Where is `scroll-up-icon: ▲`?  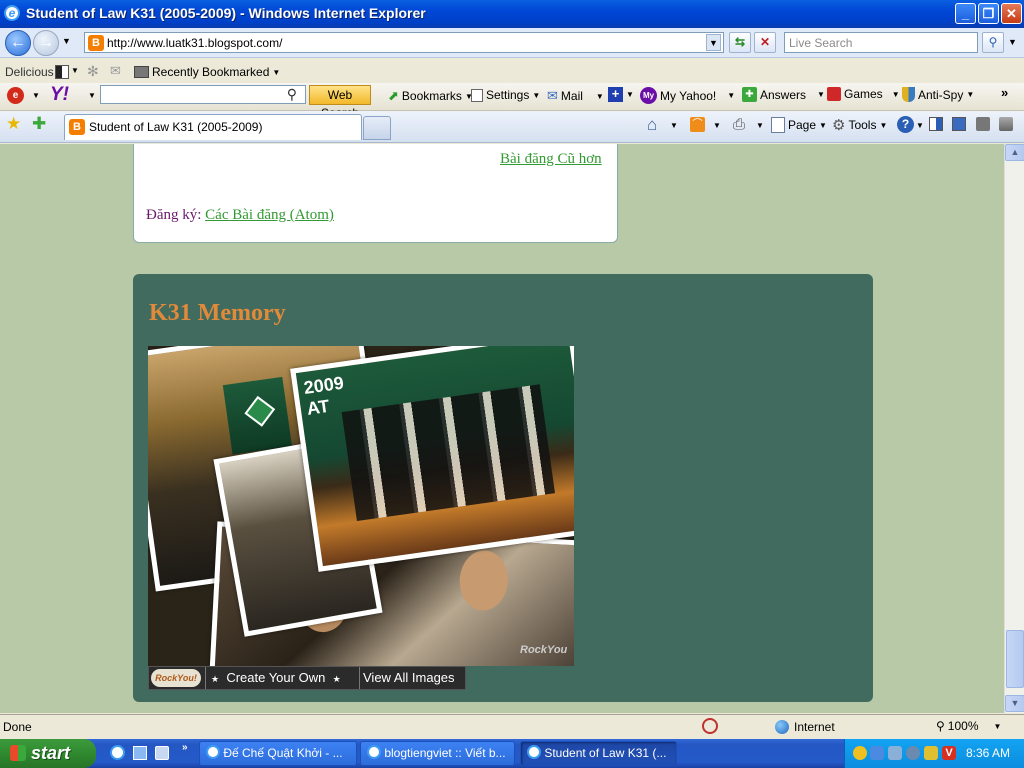 scroll-up-icon: ▲ is located at coordinates (1014, 152).